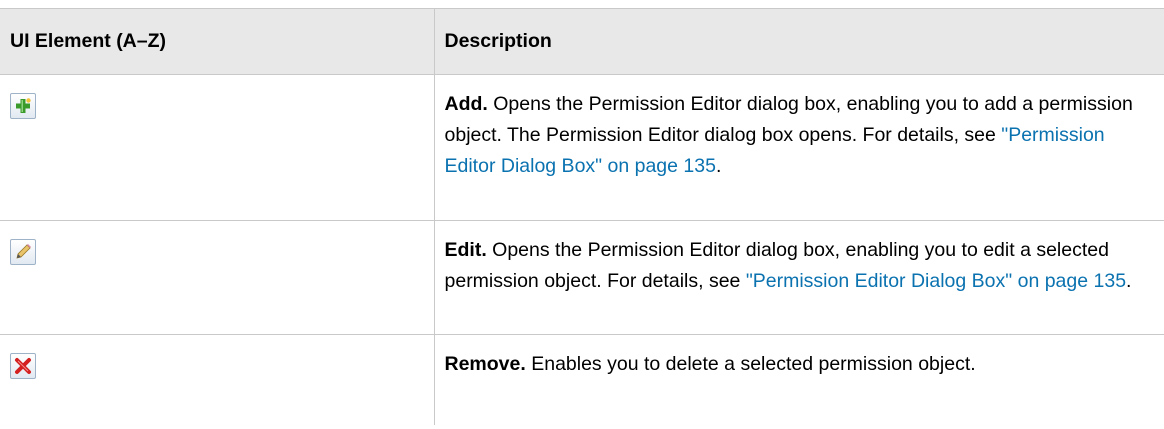 The image size is (1164, 429). Describe the element at coordinates (465, 250) in the screenshot. I see `term-edit: Edit.` at that location.